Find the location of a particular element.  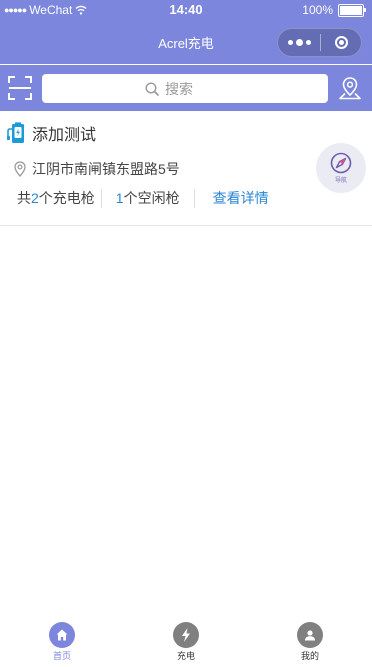

tab-charge: 充电 is located at coordinates (186, 642).